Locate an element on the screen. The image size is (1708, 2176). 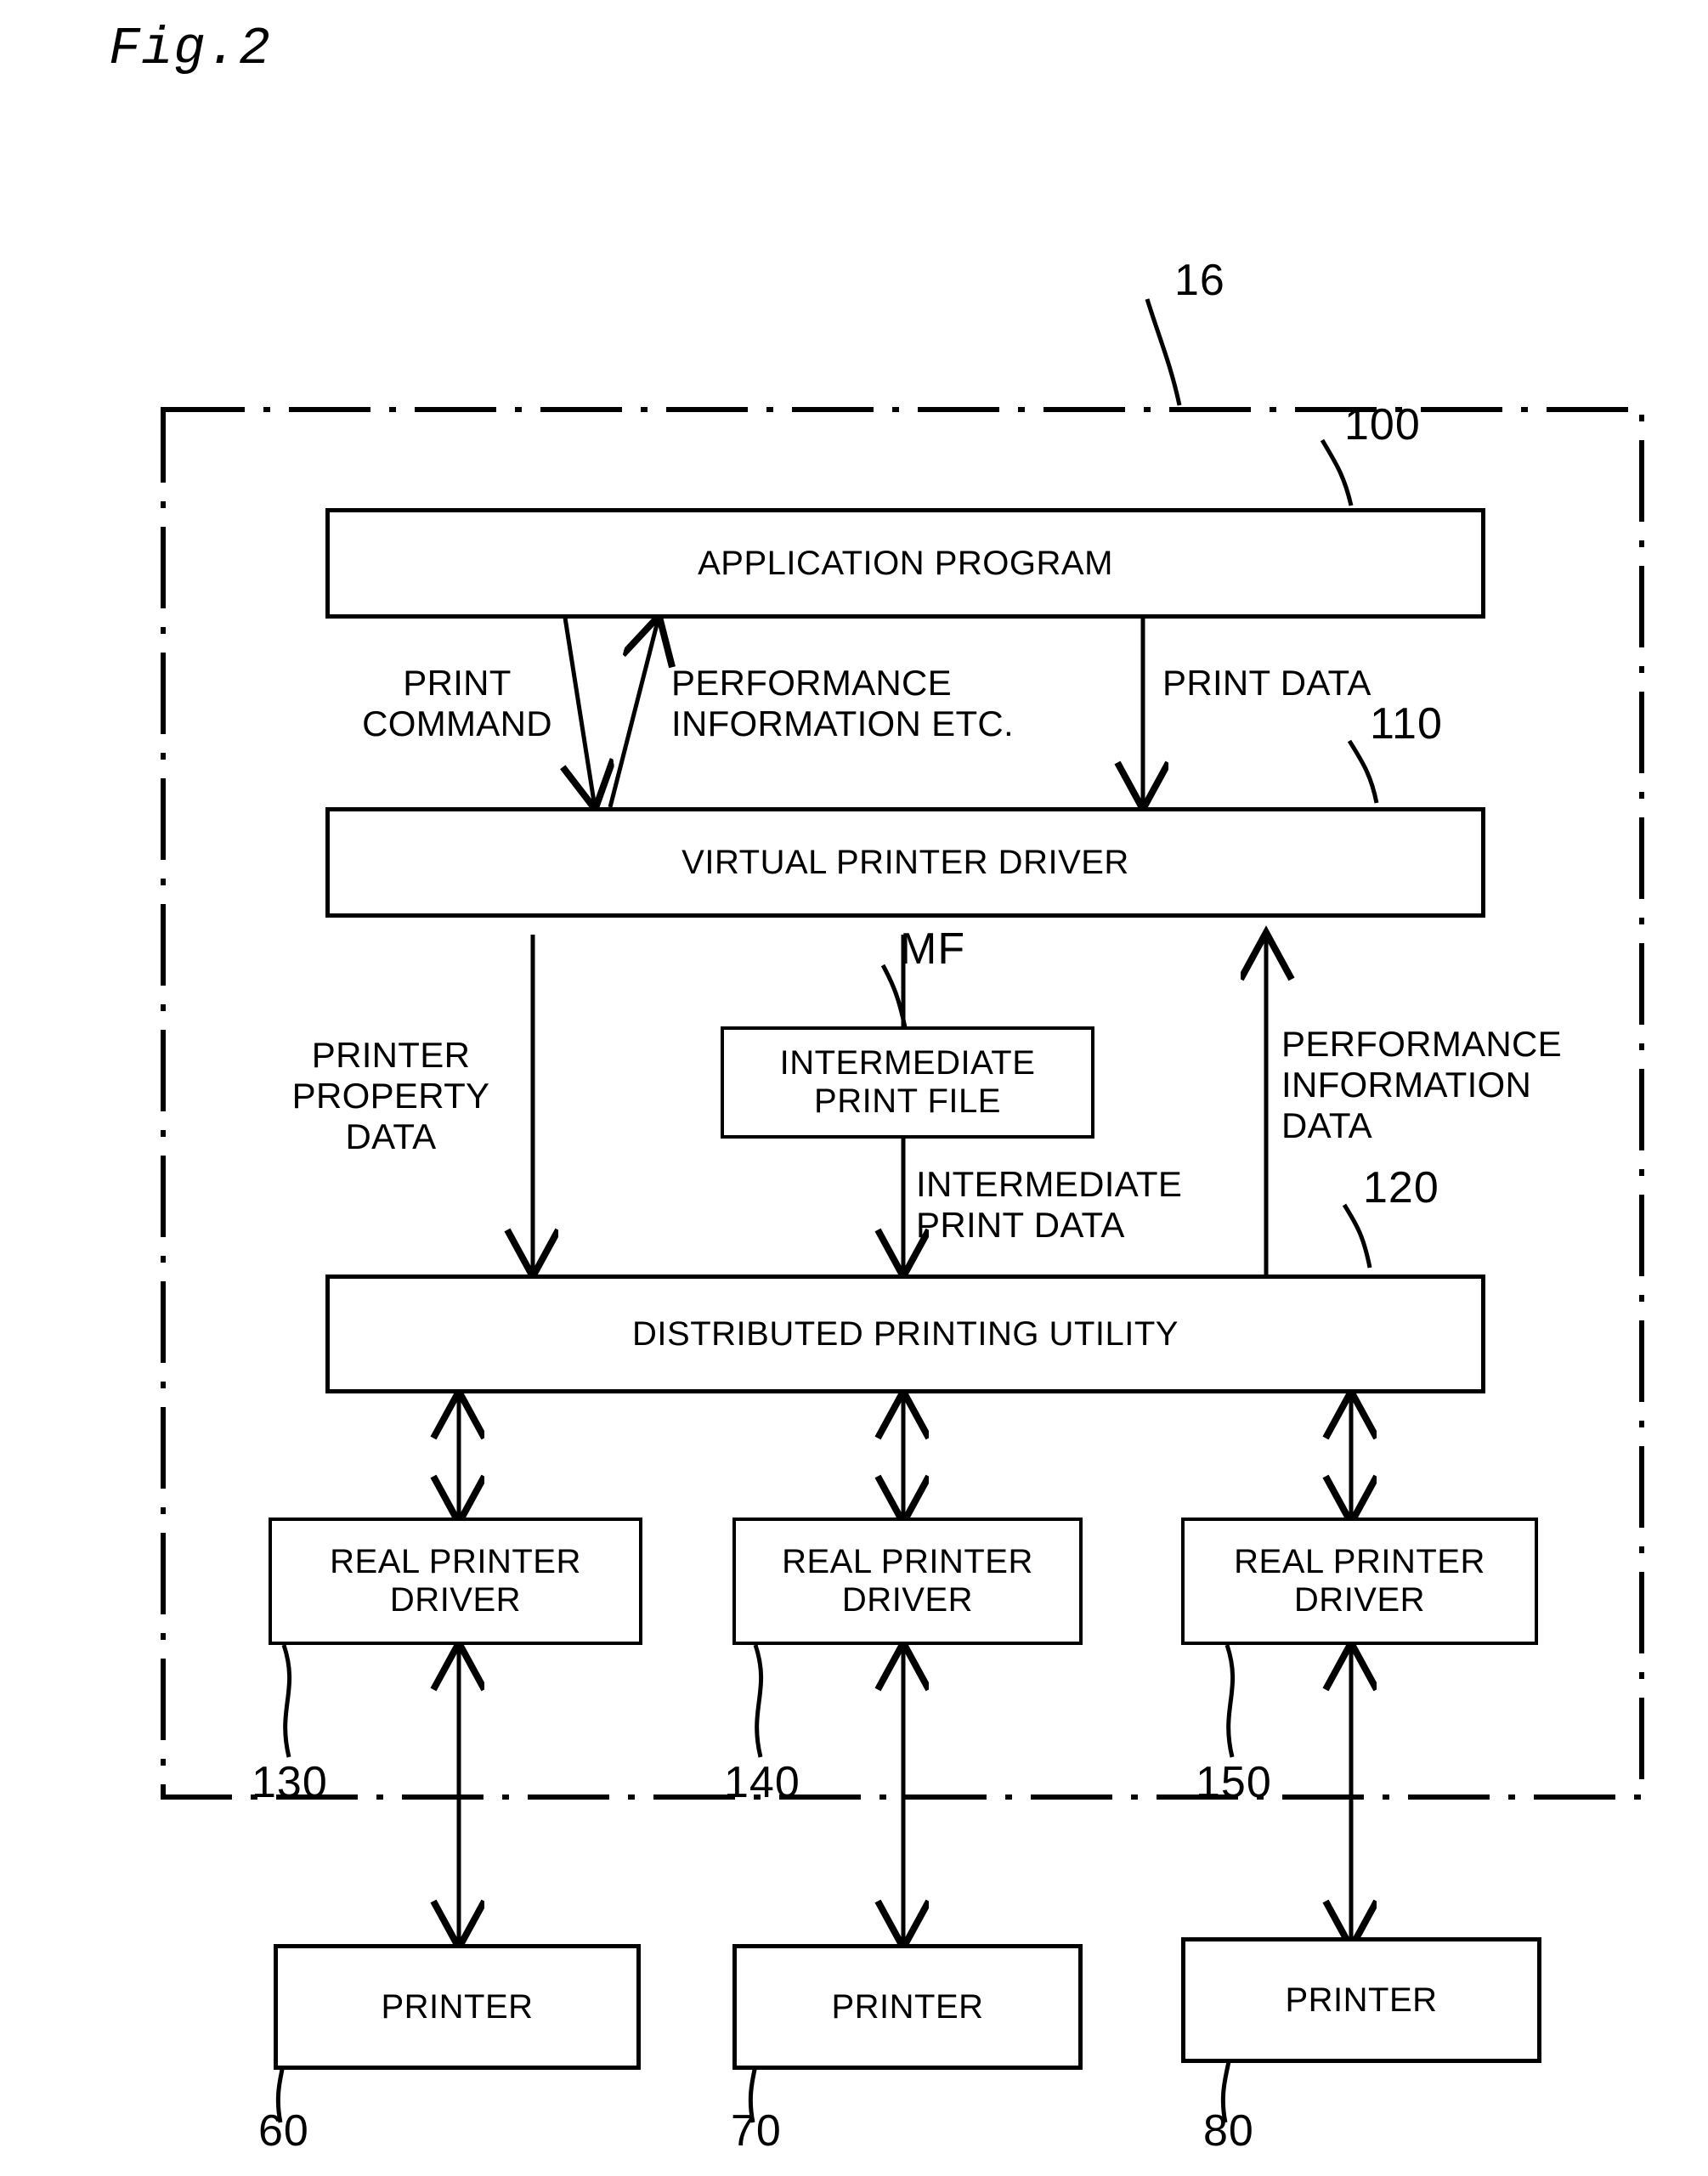
ref-numeral-140: 140 is located at coordinates (762, 1783).